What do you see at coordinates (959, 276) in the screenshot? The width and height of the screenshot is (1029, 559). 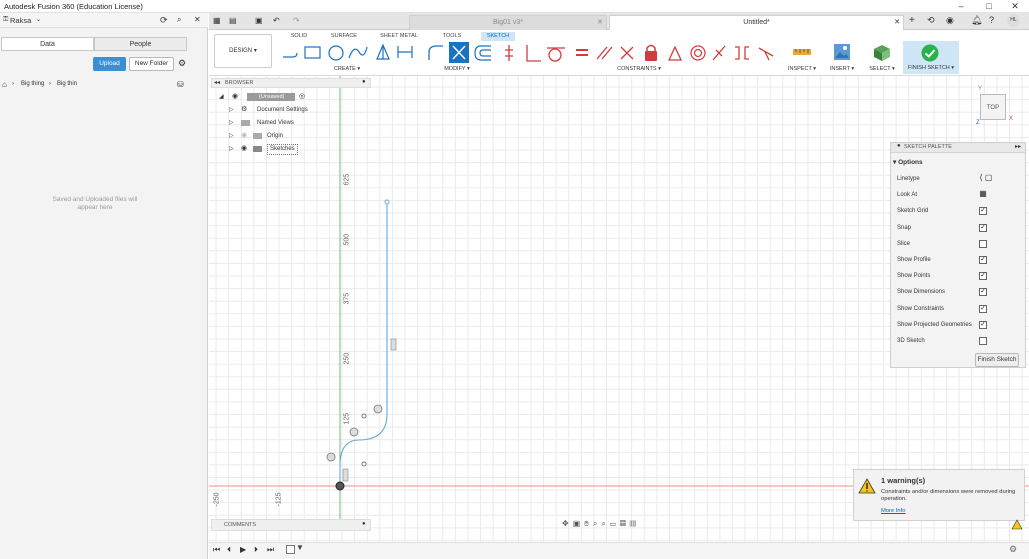 I see `palette-option-row: Show Points ✓` at bounding box center [959, 276].